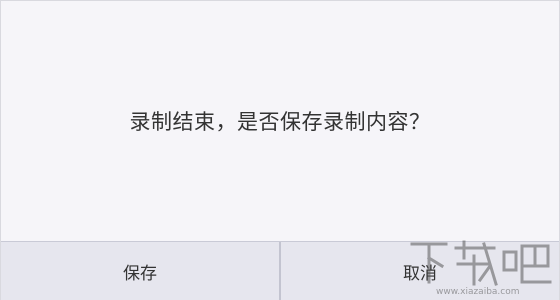 This screenshot has width=560, height=300. Describe the element at coordinates (420, 271) in the screenshot. I see `cancel-button: 取消` at that location.